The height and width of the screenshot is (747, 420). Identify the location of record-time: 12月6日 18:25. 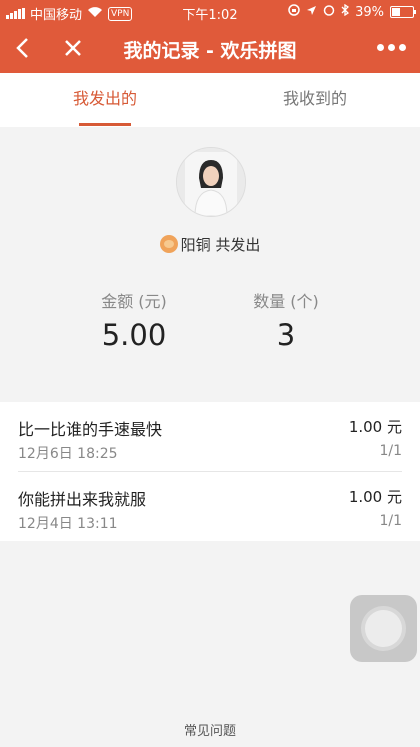
(68, 454).